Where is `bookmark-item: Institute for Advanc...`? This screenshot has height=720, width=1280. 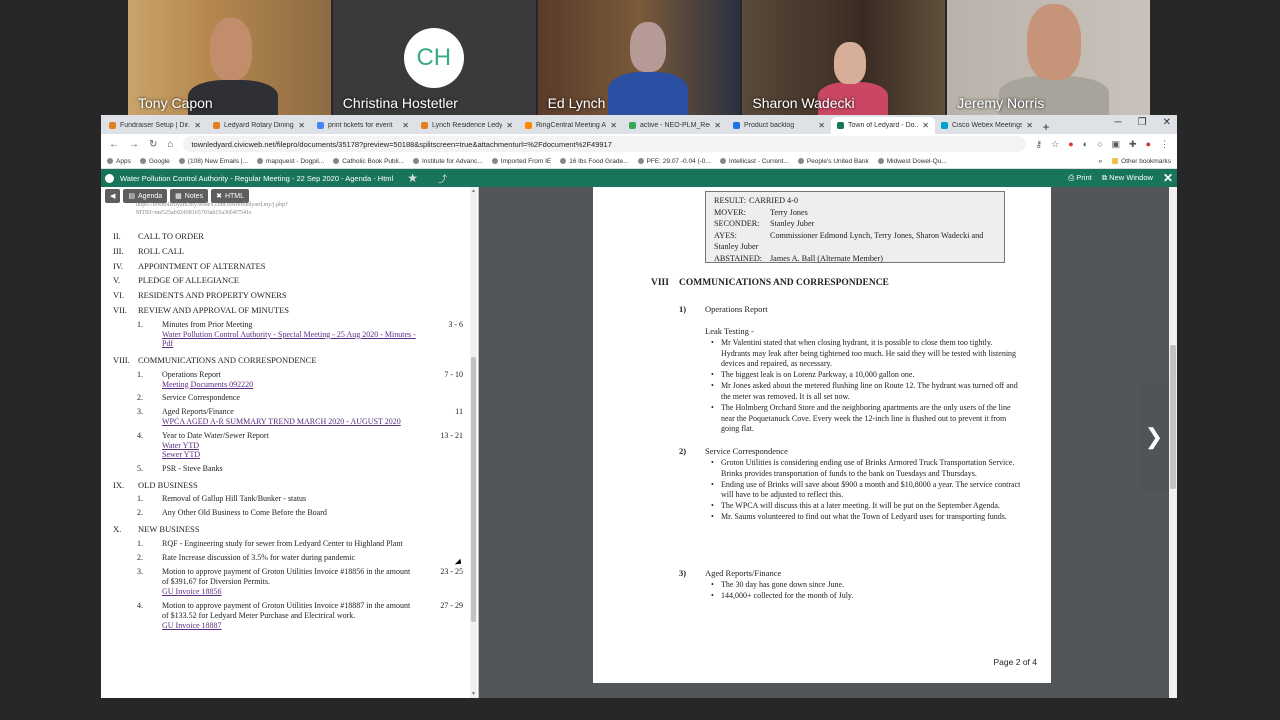
bookmark-item: Institute for Advanc... is located at coordinates (447, 161).